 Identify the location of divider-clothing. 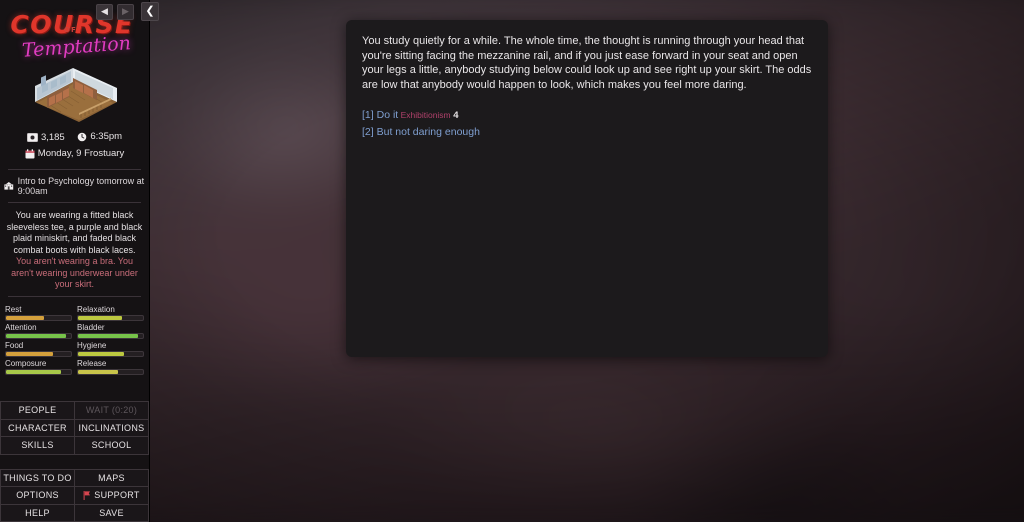
(74, 296).